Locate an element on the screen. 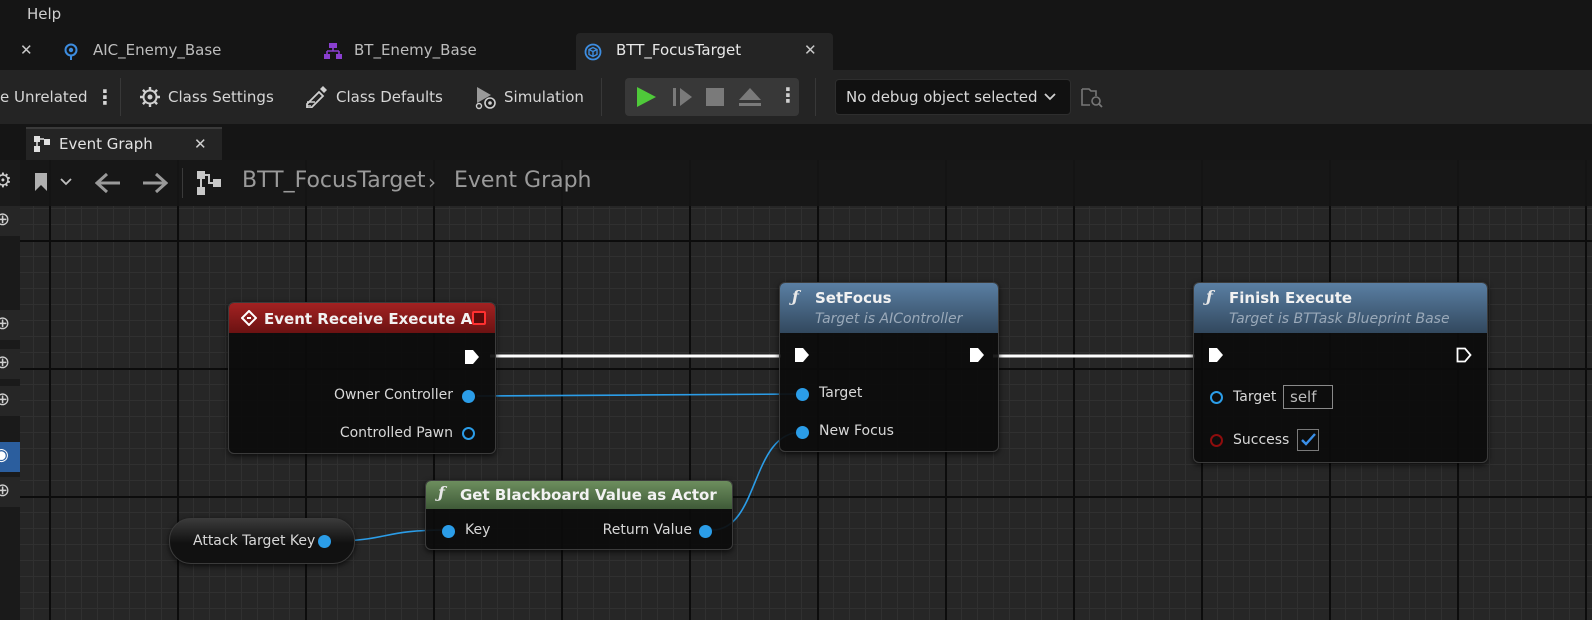  play-icon is located at coordinates (646, 97).